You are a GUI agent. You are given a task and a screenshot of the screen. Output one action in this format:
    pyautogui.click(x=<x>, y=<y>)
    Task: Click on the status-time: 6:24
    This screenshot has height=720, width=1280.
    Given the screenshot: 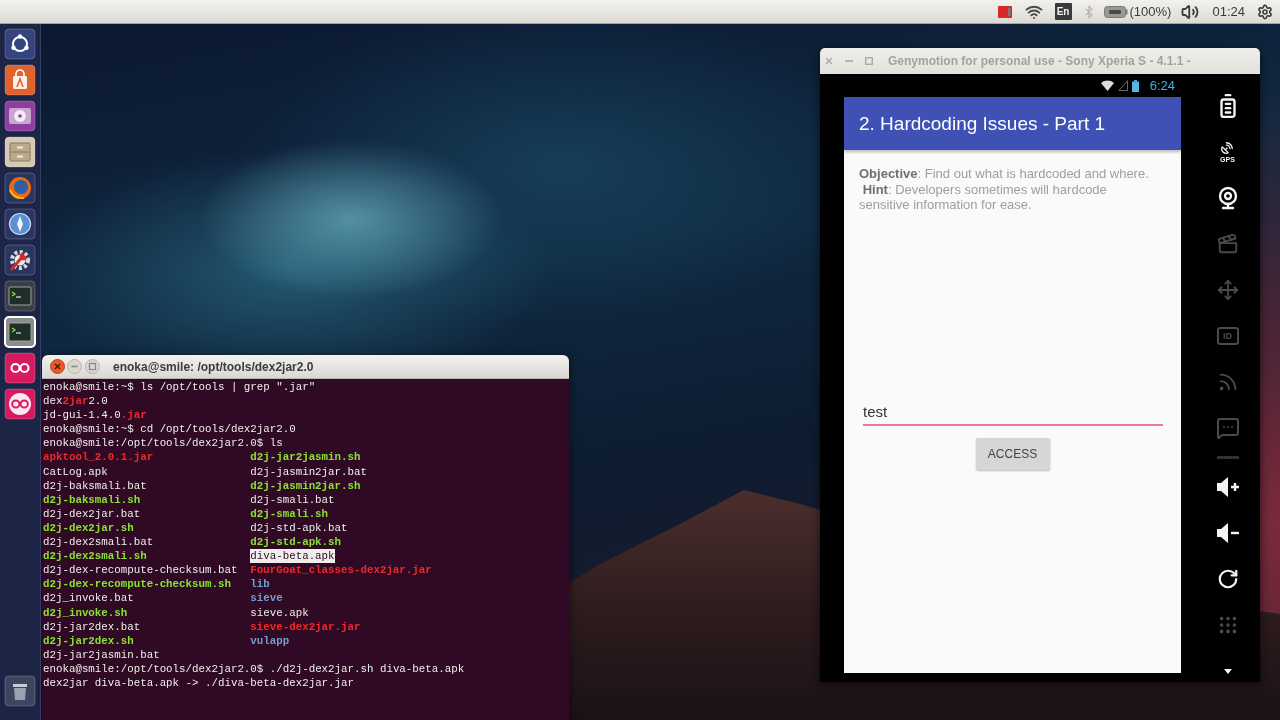 What is the action you would take?
    pyautogui.click(x=1162, y=85)
    